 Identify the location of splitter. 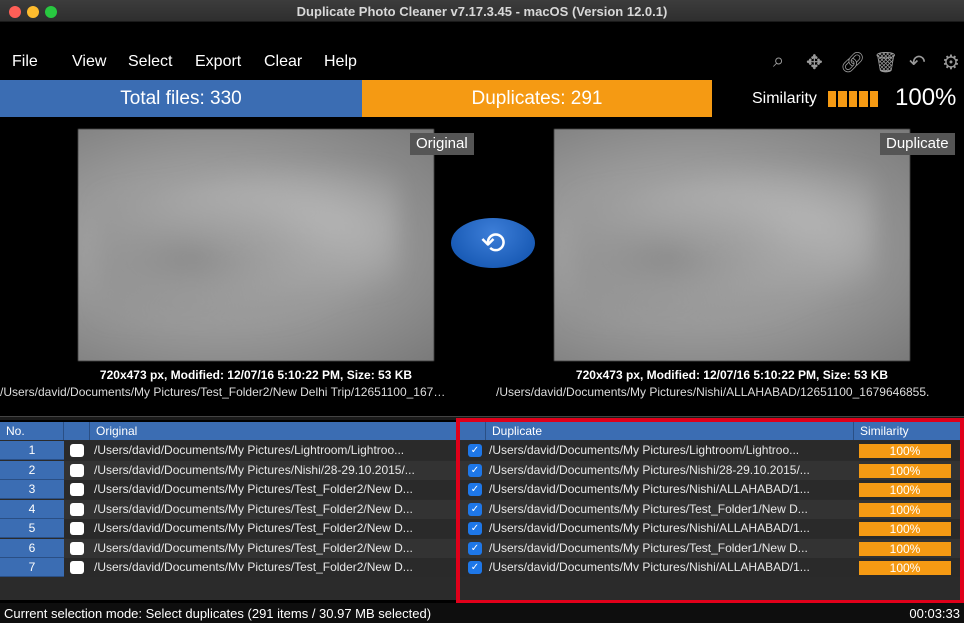
(482, 418).